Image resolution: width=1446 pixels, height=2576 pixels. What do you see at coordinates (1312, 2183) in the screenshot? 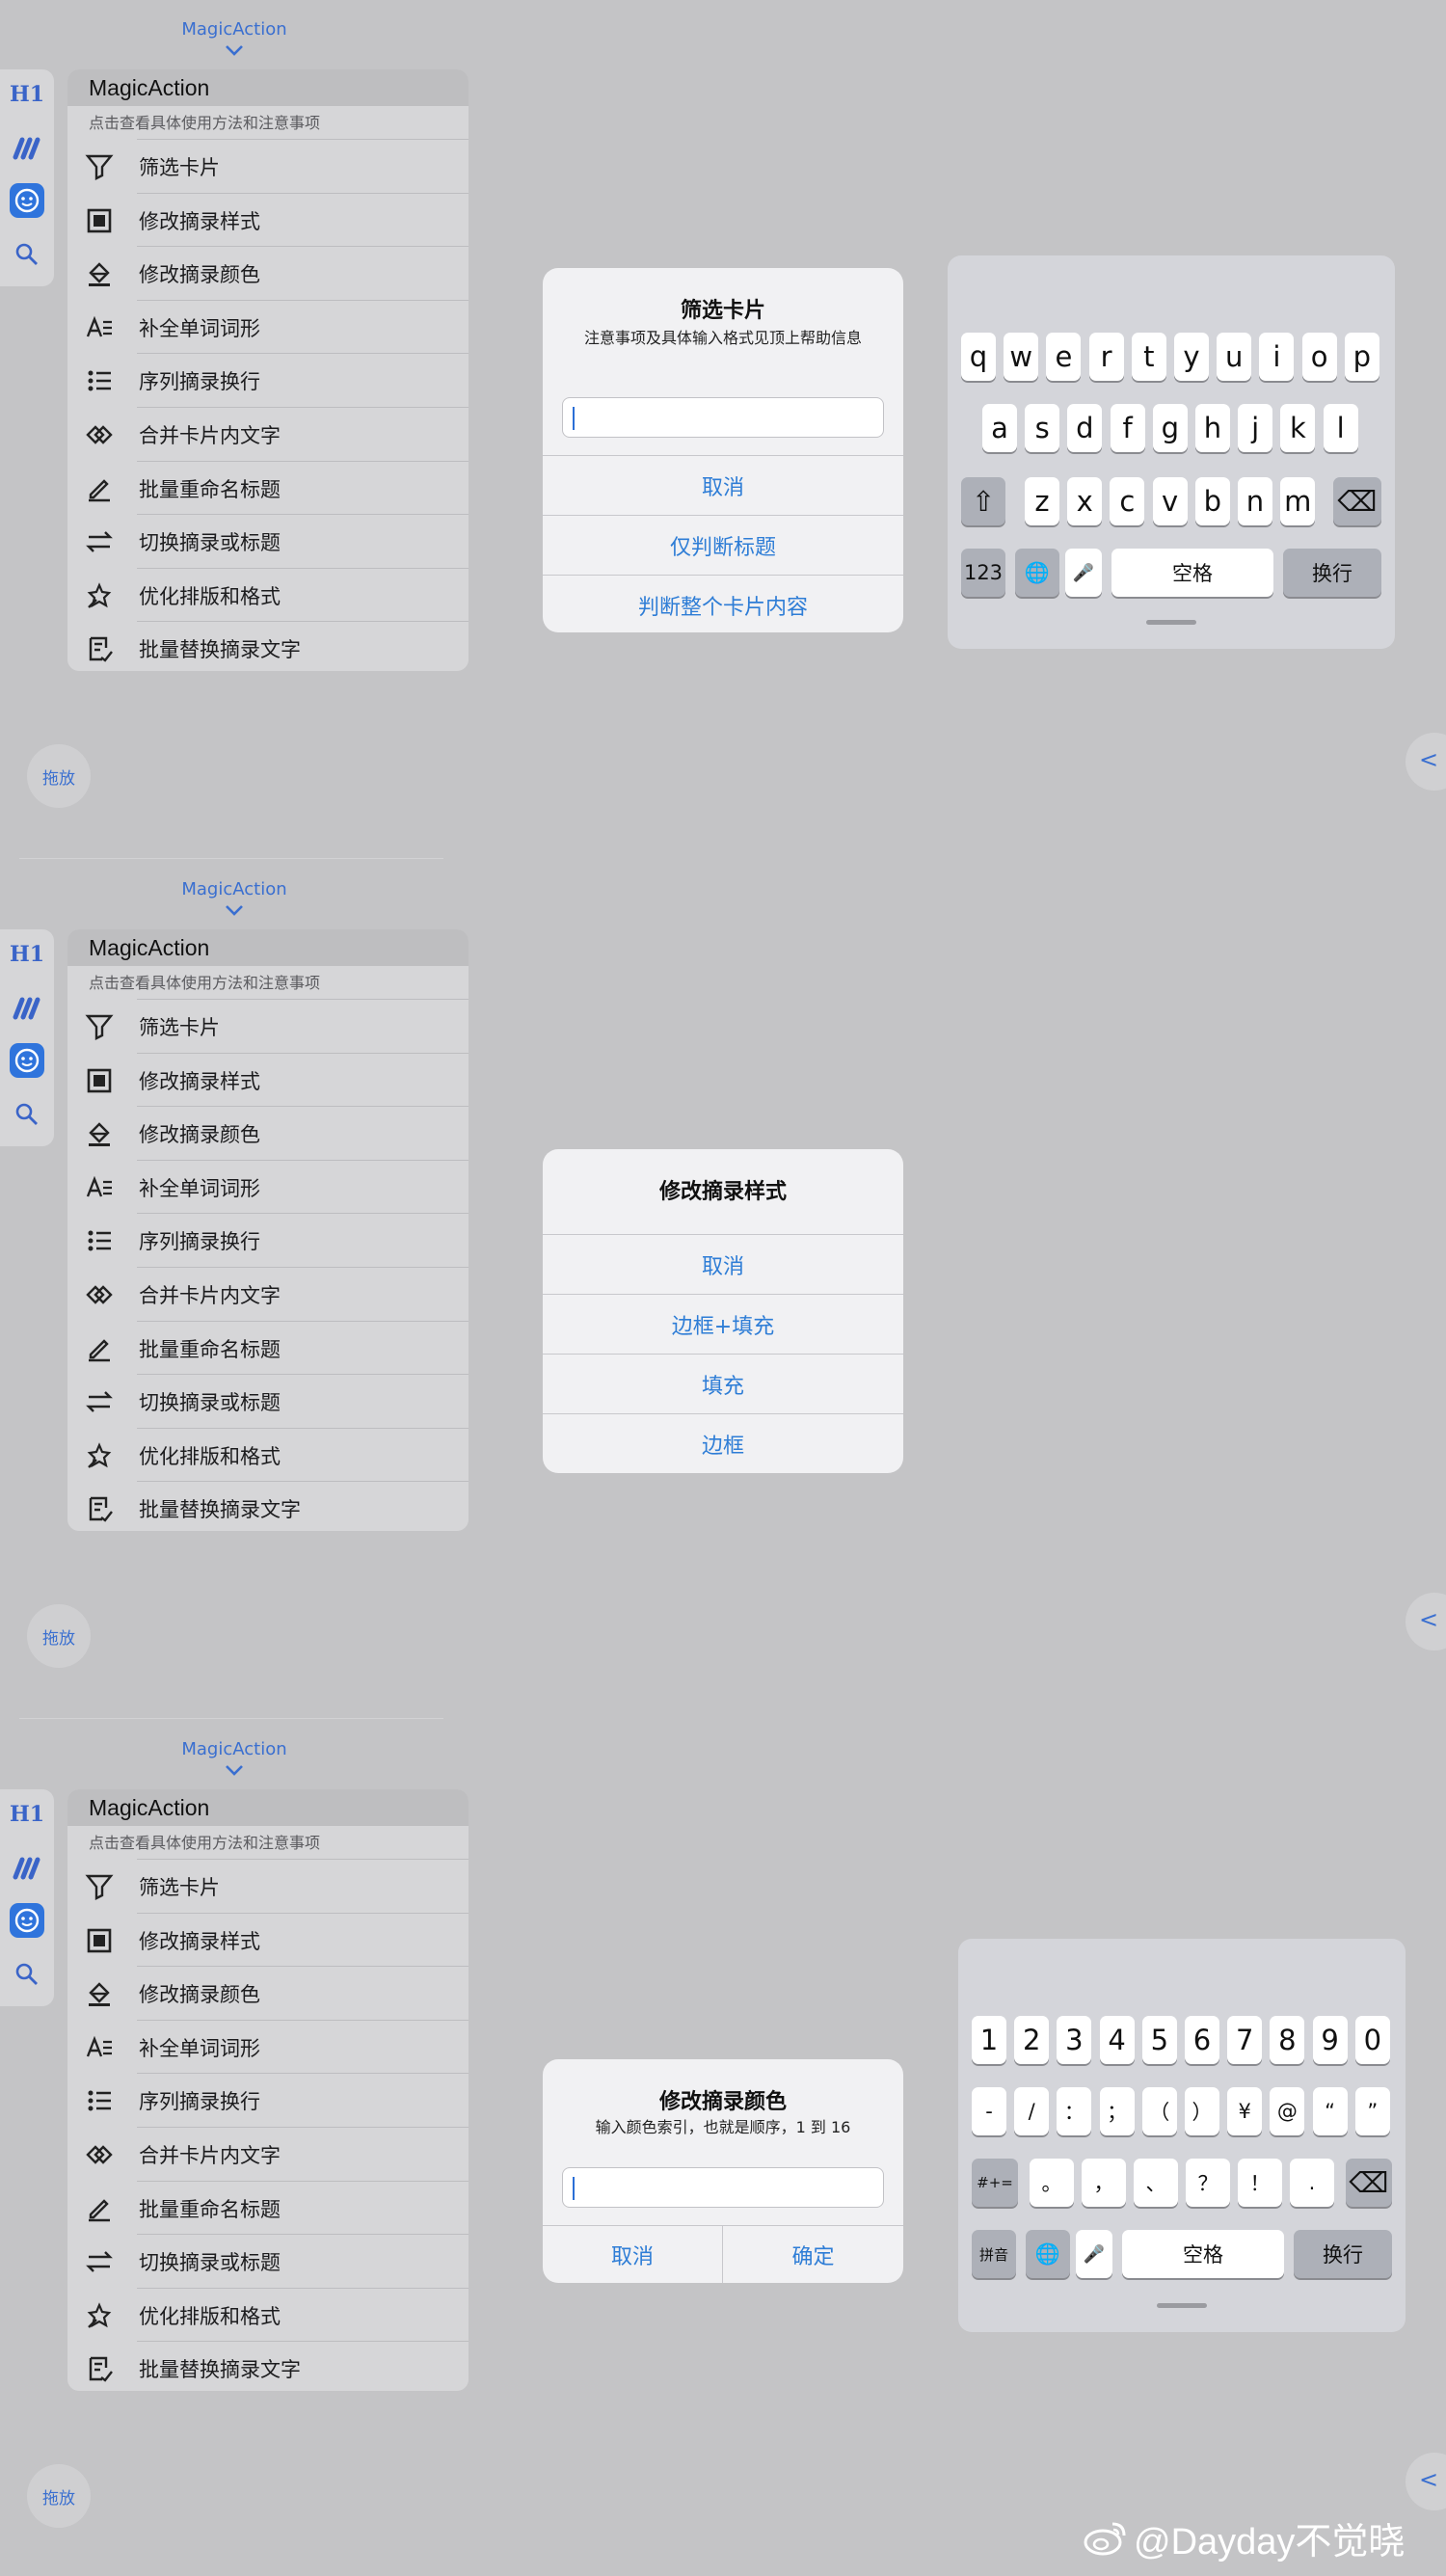
I see `key: .` at bounding box center [1312, 2183].